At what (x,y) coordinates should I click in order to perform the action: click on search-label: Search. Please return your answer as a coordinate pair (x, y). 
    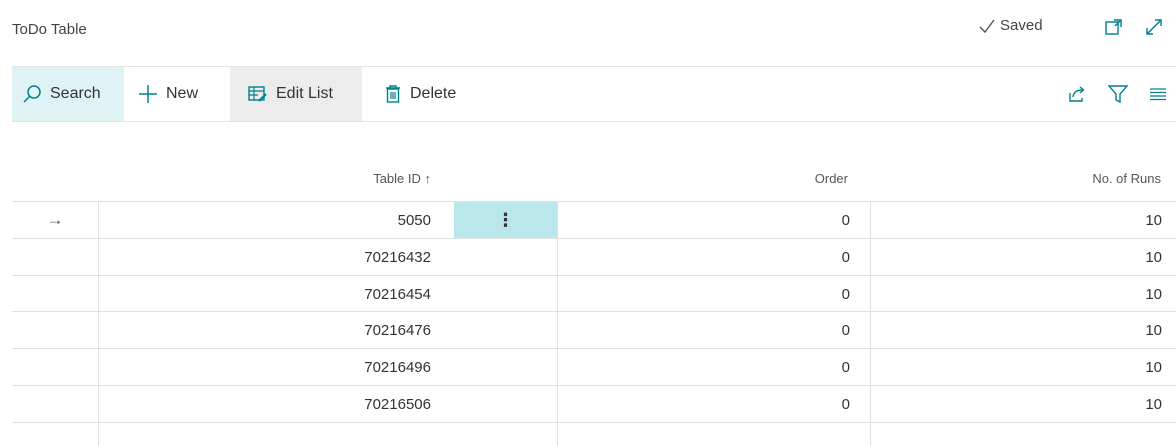
    Looking at the image, I should click on (75, 93).